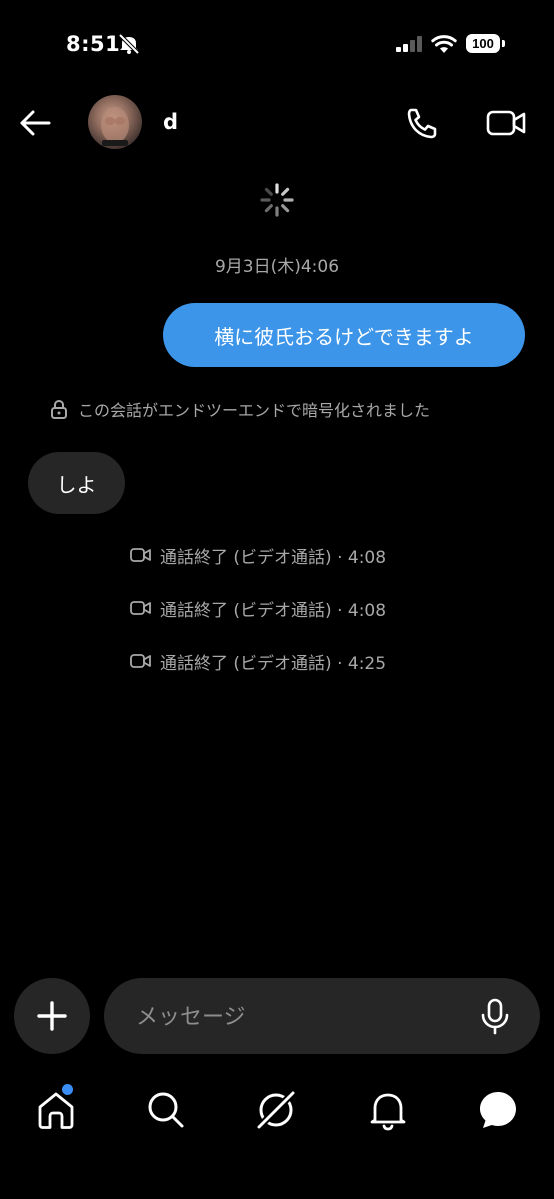 The width and height of the screenshot is (554, 1199). I want to click on e2e-notice-text: この会話がエンドツーエンドで暗号化されました, so click(254, 410).